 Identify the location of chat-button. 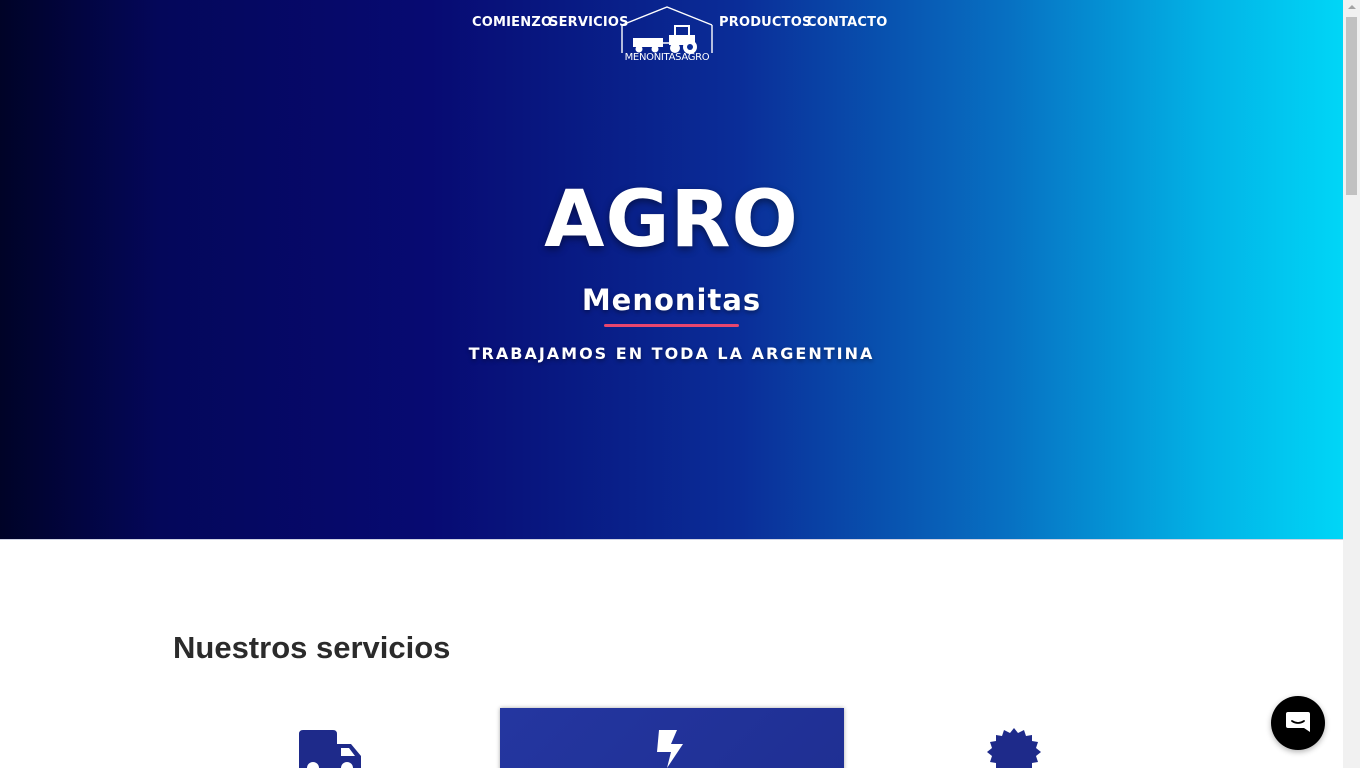
(1298, 723).